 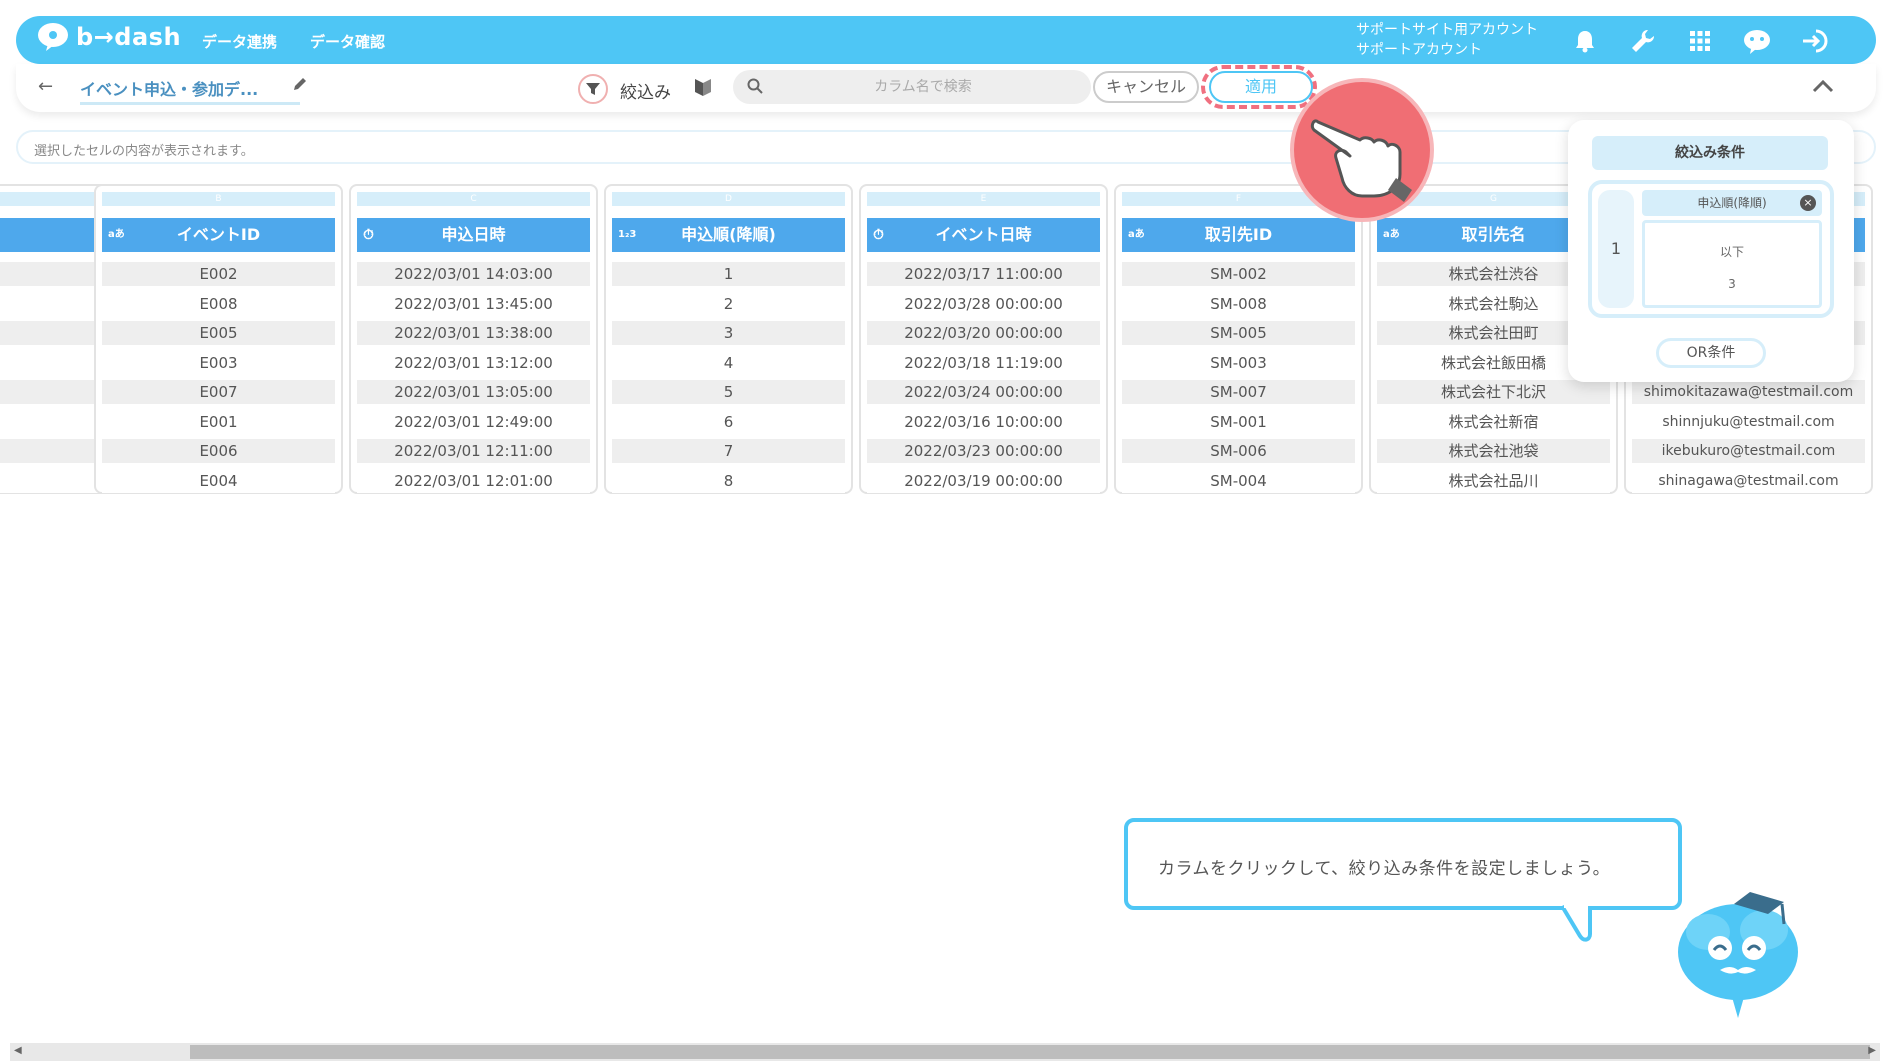 What do you see at coordinates (728, 333) in the screenshot?
I see `table-cell: 3` at bounding box center [728, 333].